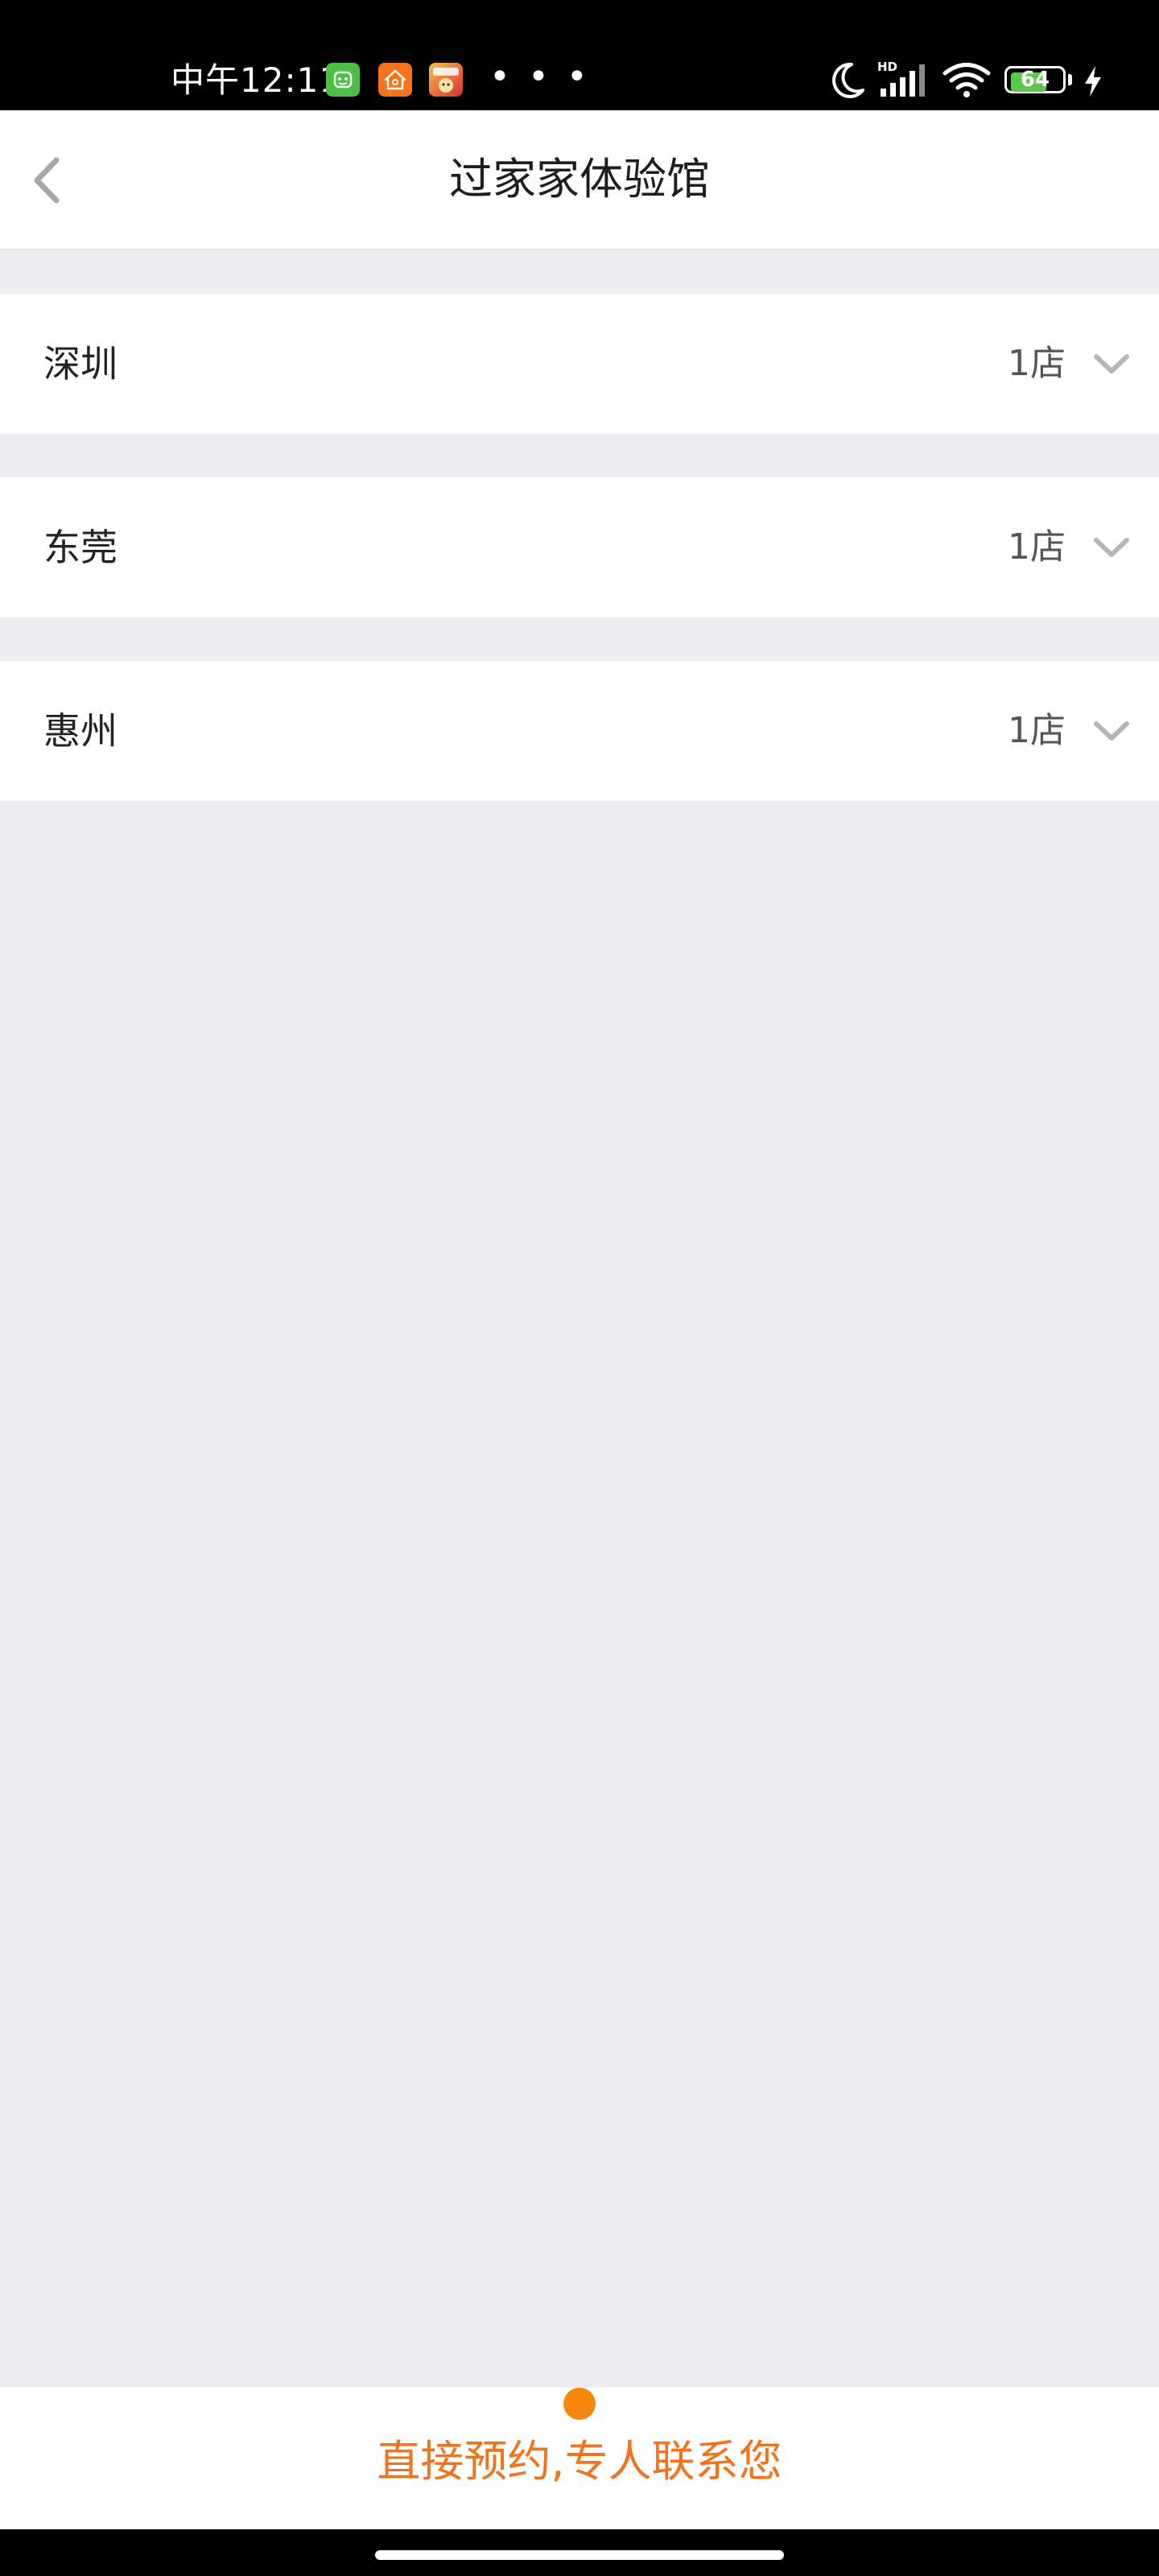  I want to click on header: 过家家体验馆, so click(579, 180).